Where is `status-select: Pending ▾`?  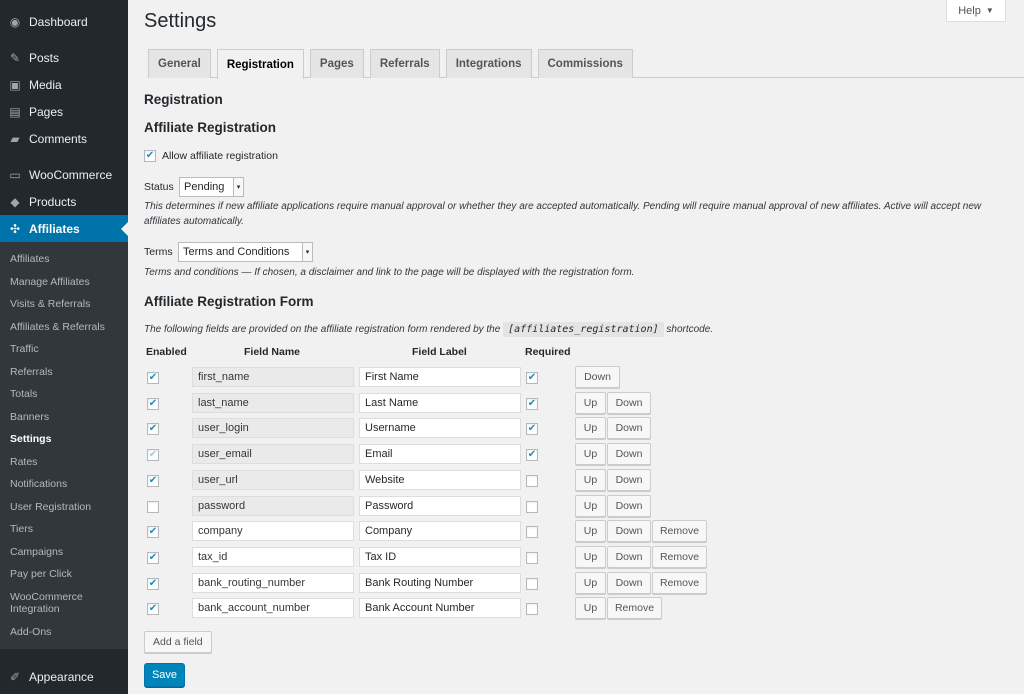
status-select: Pending ▾ is located at coordinates (211, 187).